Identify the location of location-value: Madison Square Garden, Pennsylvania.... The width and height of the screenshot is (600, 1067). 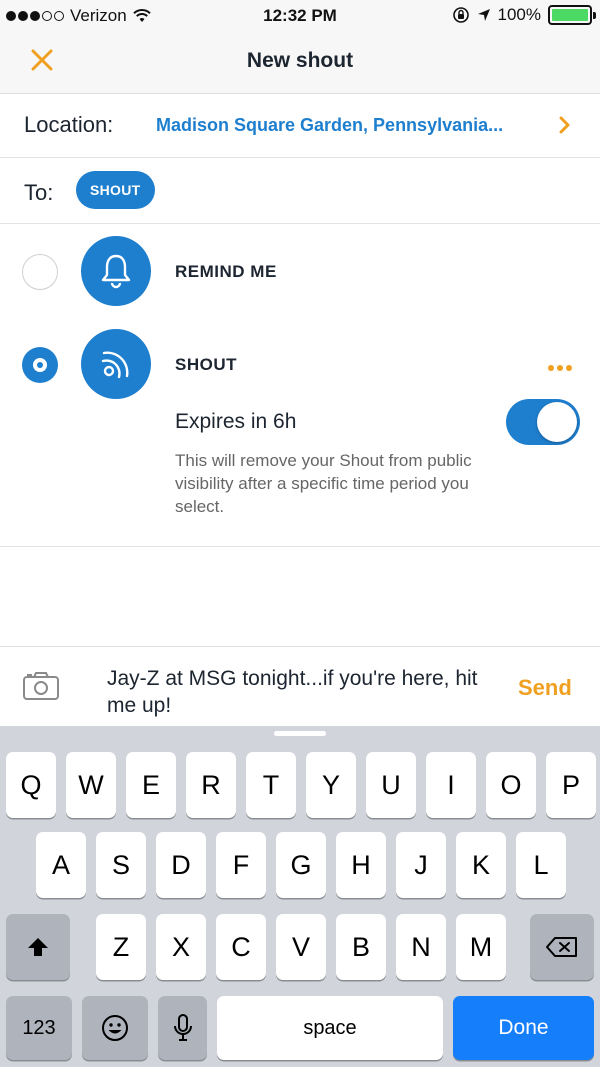
(346, 125).